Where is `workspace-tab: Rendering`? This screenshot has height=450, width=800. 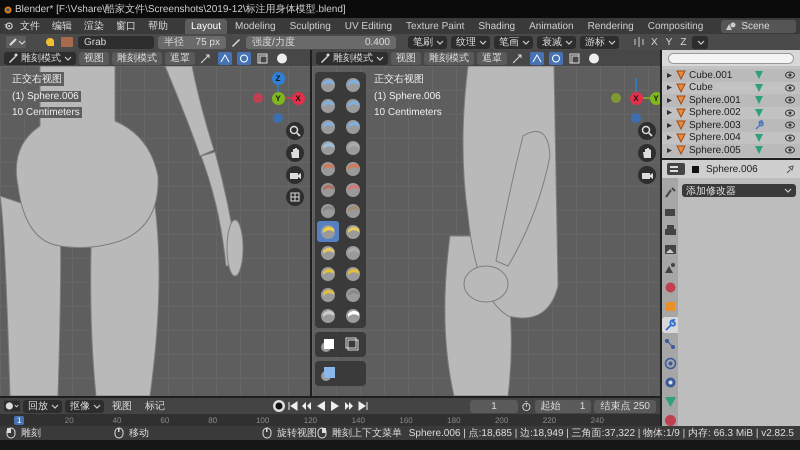 workspace-tab: Rendering is located at coordinates (611, 26).